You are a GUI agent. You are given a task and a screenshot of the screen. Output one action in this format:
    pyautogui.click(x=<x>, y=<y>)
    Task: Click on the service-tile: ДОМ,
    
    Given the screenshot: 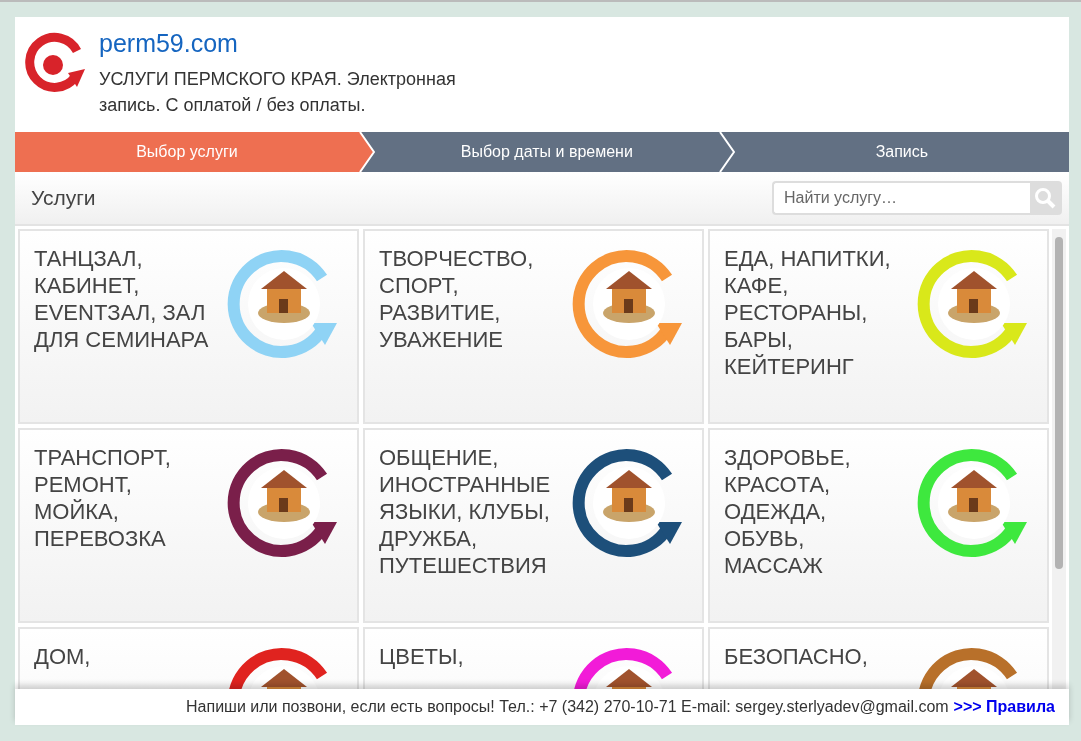 What is the action you would take?
    pyautogui.click(x=188, y=658)
    